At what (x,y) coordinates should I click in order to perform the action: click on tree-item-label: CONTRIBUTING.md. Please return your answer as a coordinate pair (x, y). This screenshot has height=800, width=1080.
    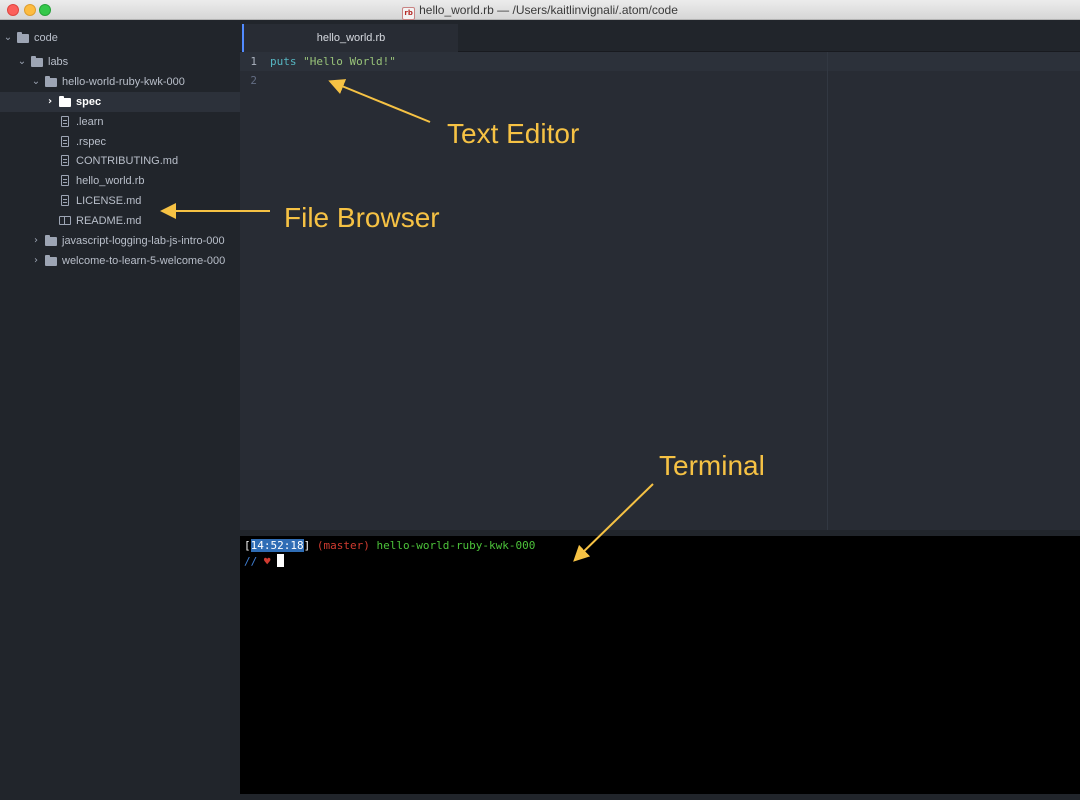
    Looking at the image, I should click on (127, 161).